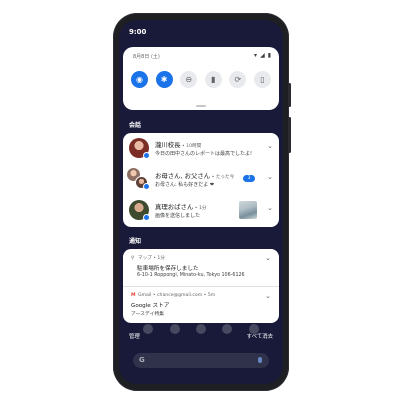 Image resolution: width=400 pixels, height=400 pixels. I want to click on notification-time: • 1分, so click(158, 258).